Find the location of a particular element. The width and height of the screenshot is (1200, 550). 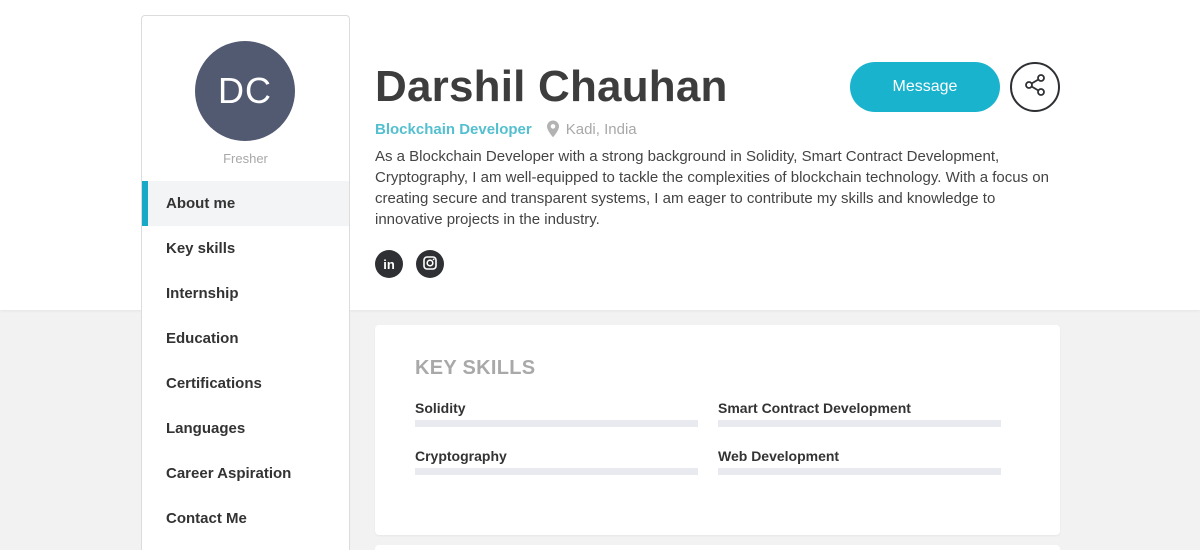

sidebar-item-about-me: About me is located at coordinates (245, 203).